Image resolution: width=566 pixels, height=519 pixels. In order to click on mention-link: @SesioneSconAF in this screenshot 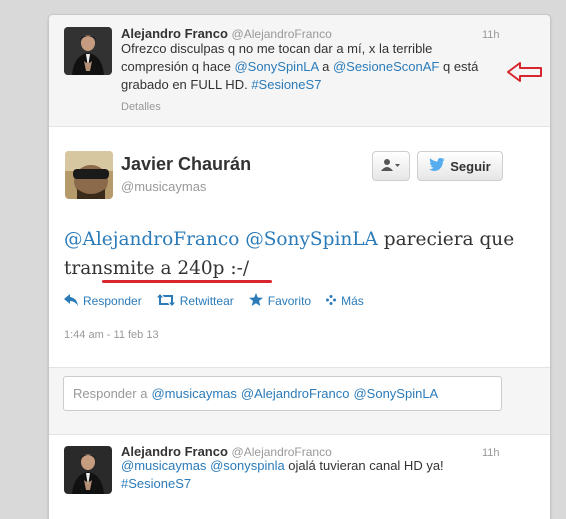, I will do `click(386, 66)`.